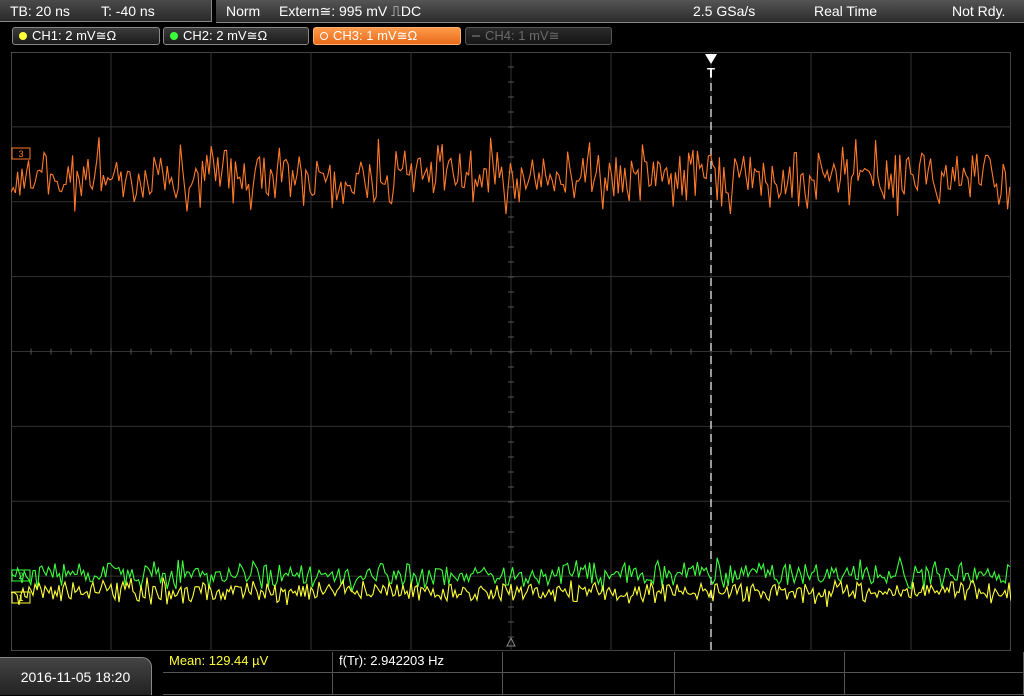  I want to click on ch3-marker-label: 3, so click(20, 154).